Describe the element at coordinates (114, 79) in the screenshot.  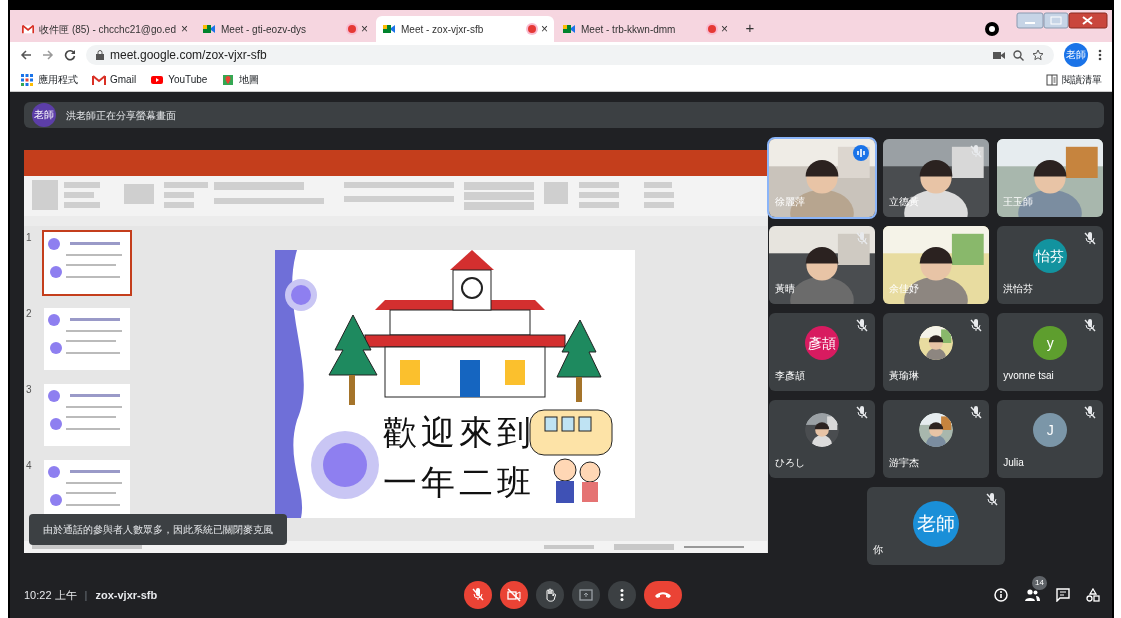
I see `bookmark-link: Gmail` at that location.